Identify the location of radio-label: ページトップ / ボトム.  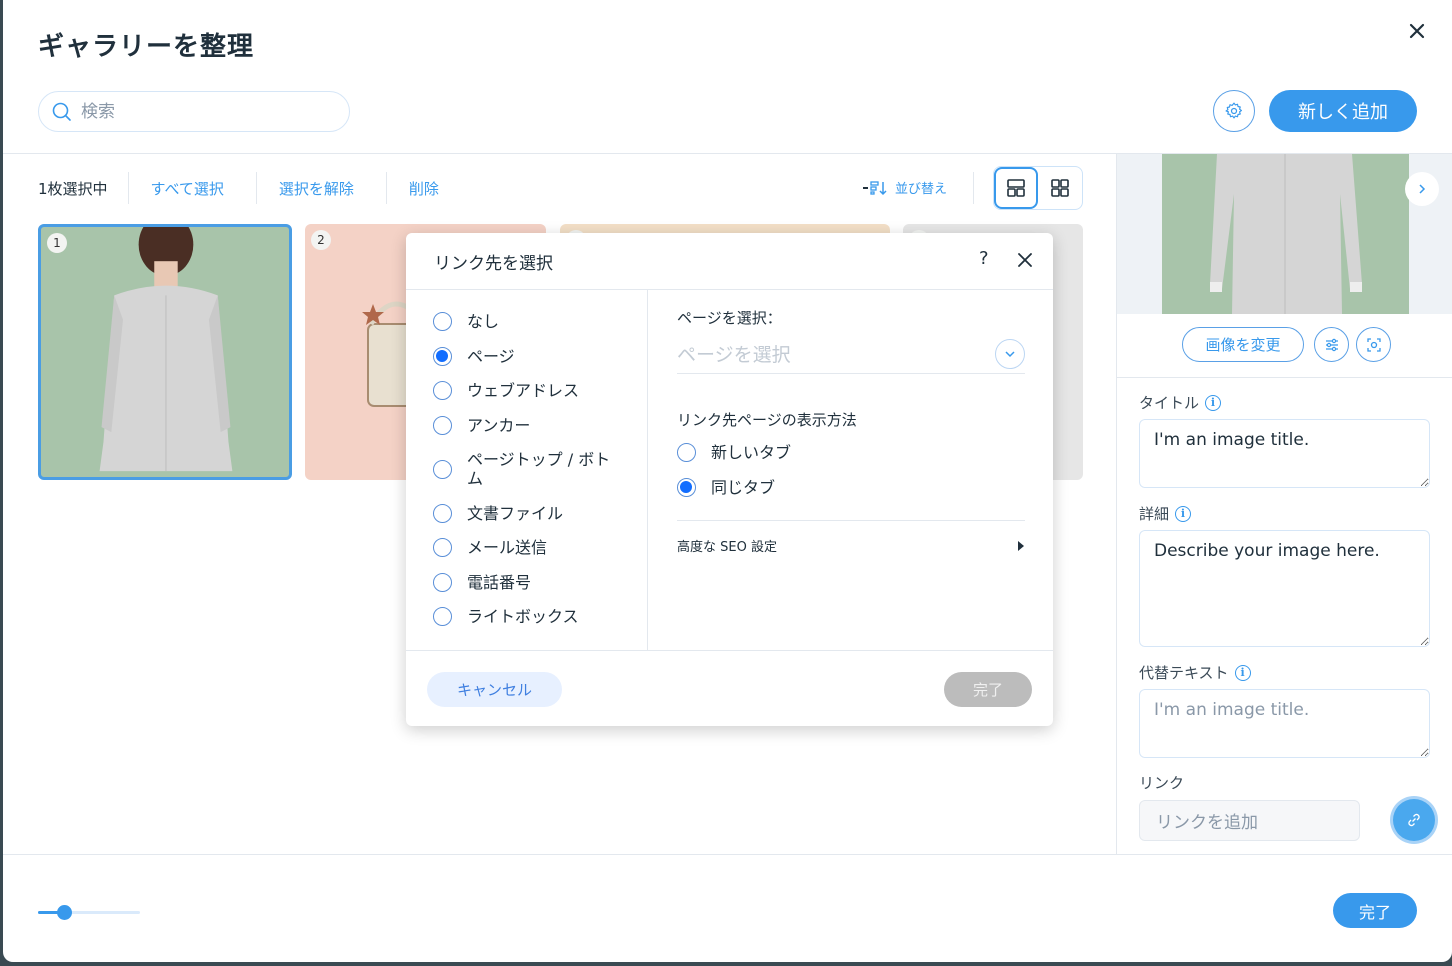
(539, 469).